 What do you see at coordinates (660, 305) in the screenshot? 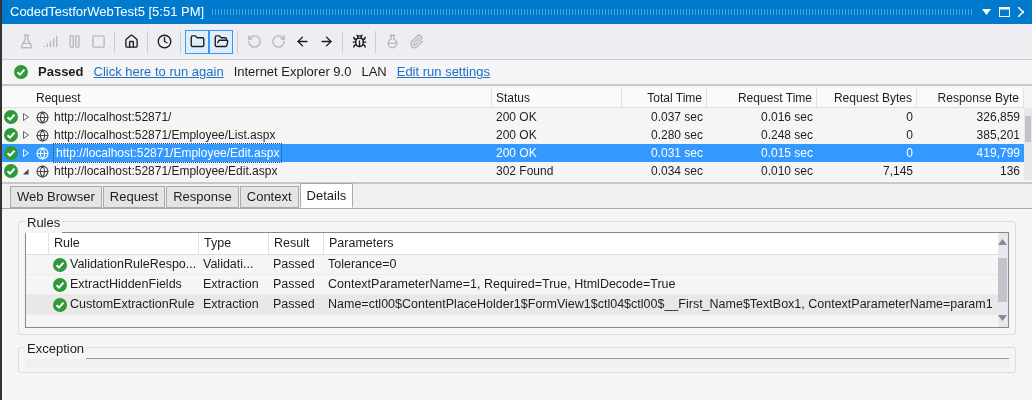
I see `table-cell-text: Name=ctl00$ContentPlaceHolder1$FormView1$ctl04$ctl00$__First_Name$TextBox1, ContextParameterName=param1` at bounding box center [660, 305].